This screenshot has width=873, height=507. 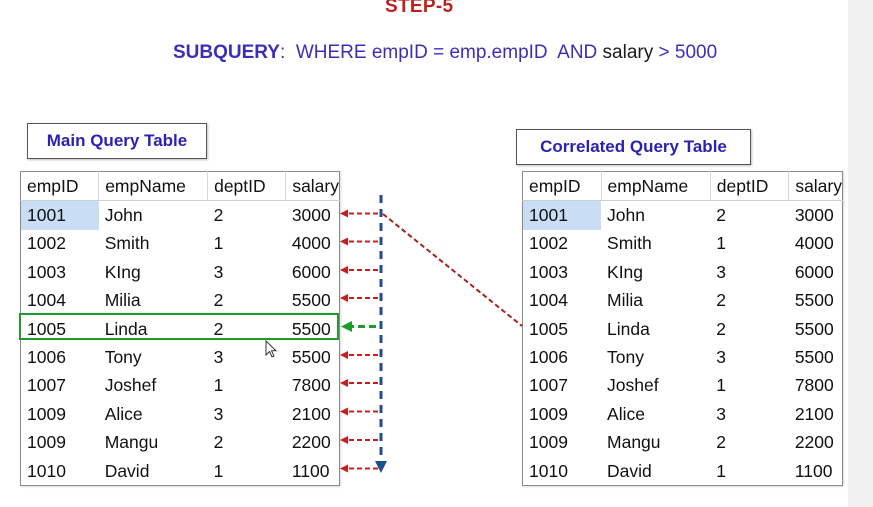 I want to click on dashed-connector-icon, so click(x=452, y=270).